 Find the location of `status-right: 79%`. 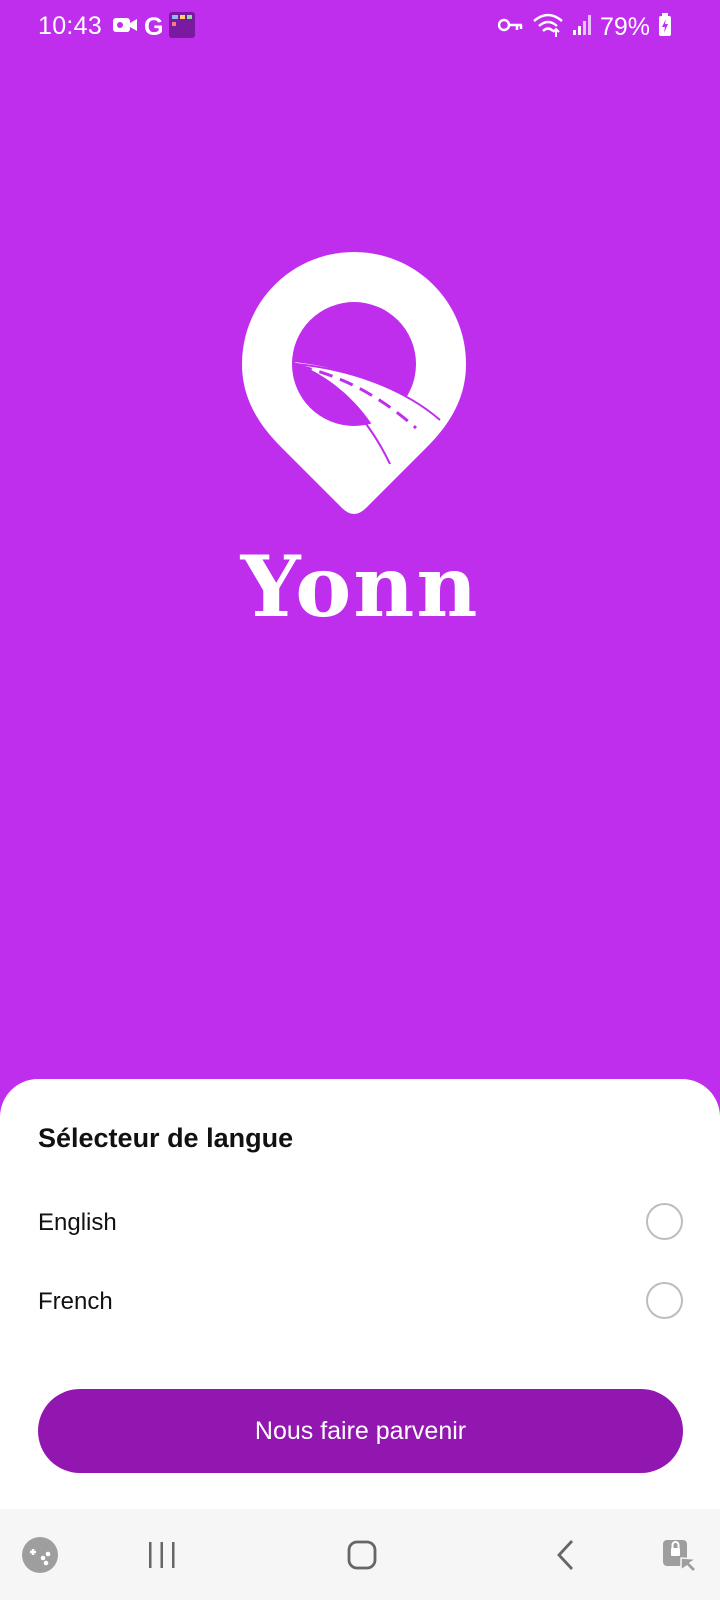

status-right: 79% is located at coordinates (584, 27).